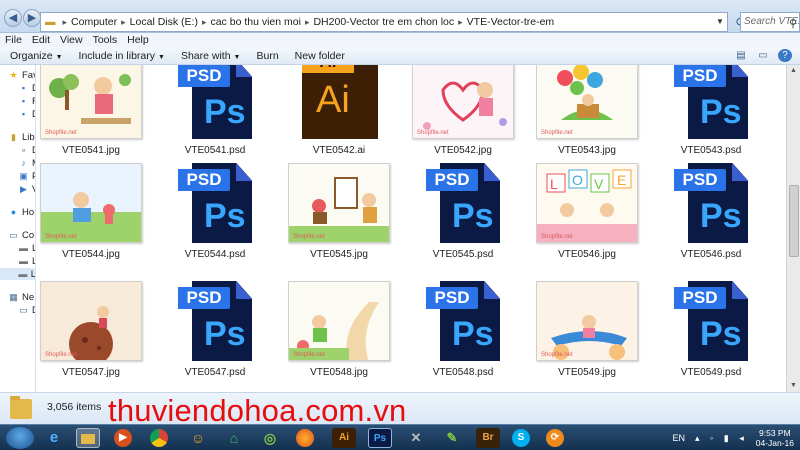  What do you see at coordinates (794, 221) in the screenshot?
I see `scroll-thumb` at bounding box center [794, 221].